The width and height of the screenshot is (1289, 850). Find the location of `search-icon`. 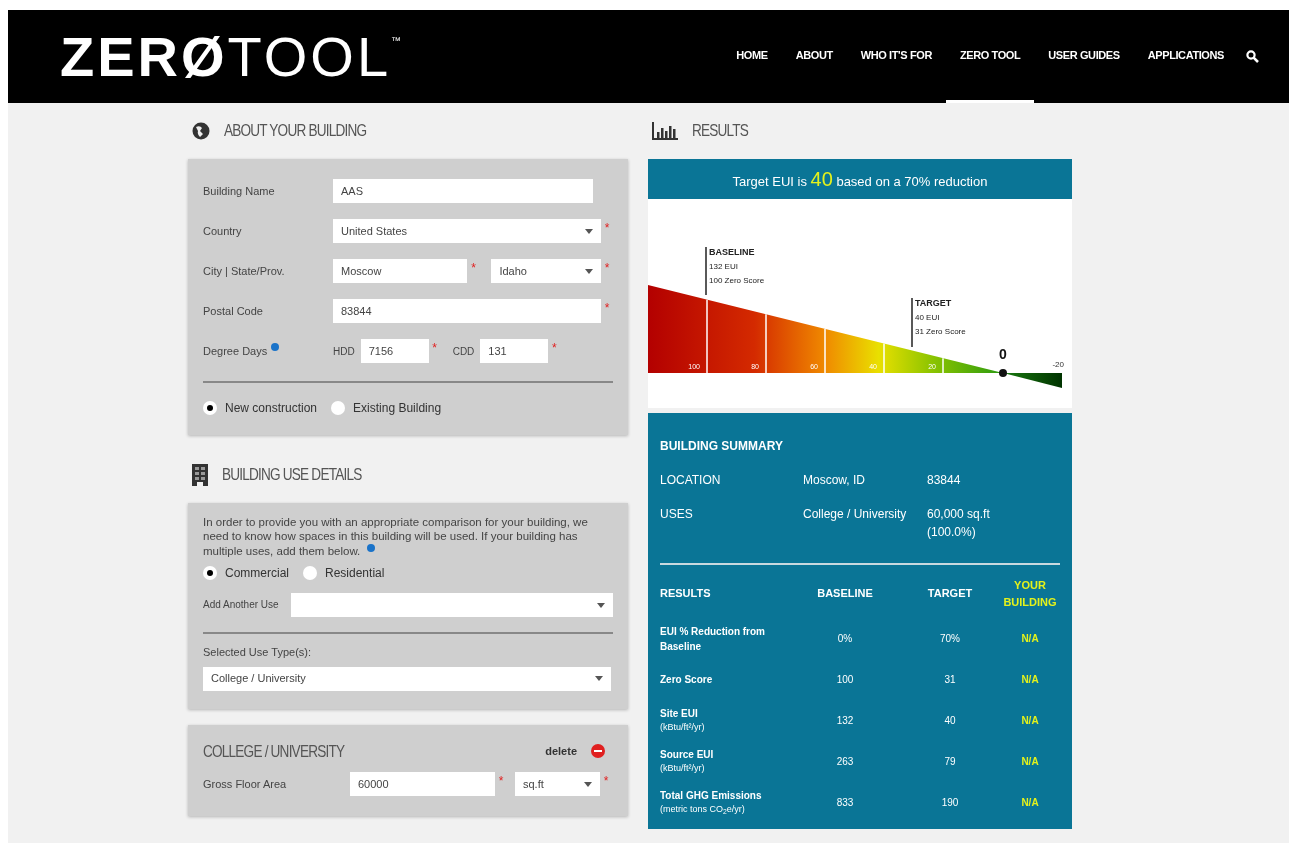

search-icon is located at coordinates (1252, 56).